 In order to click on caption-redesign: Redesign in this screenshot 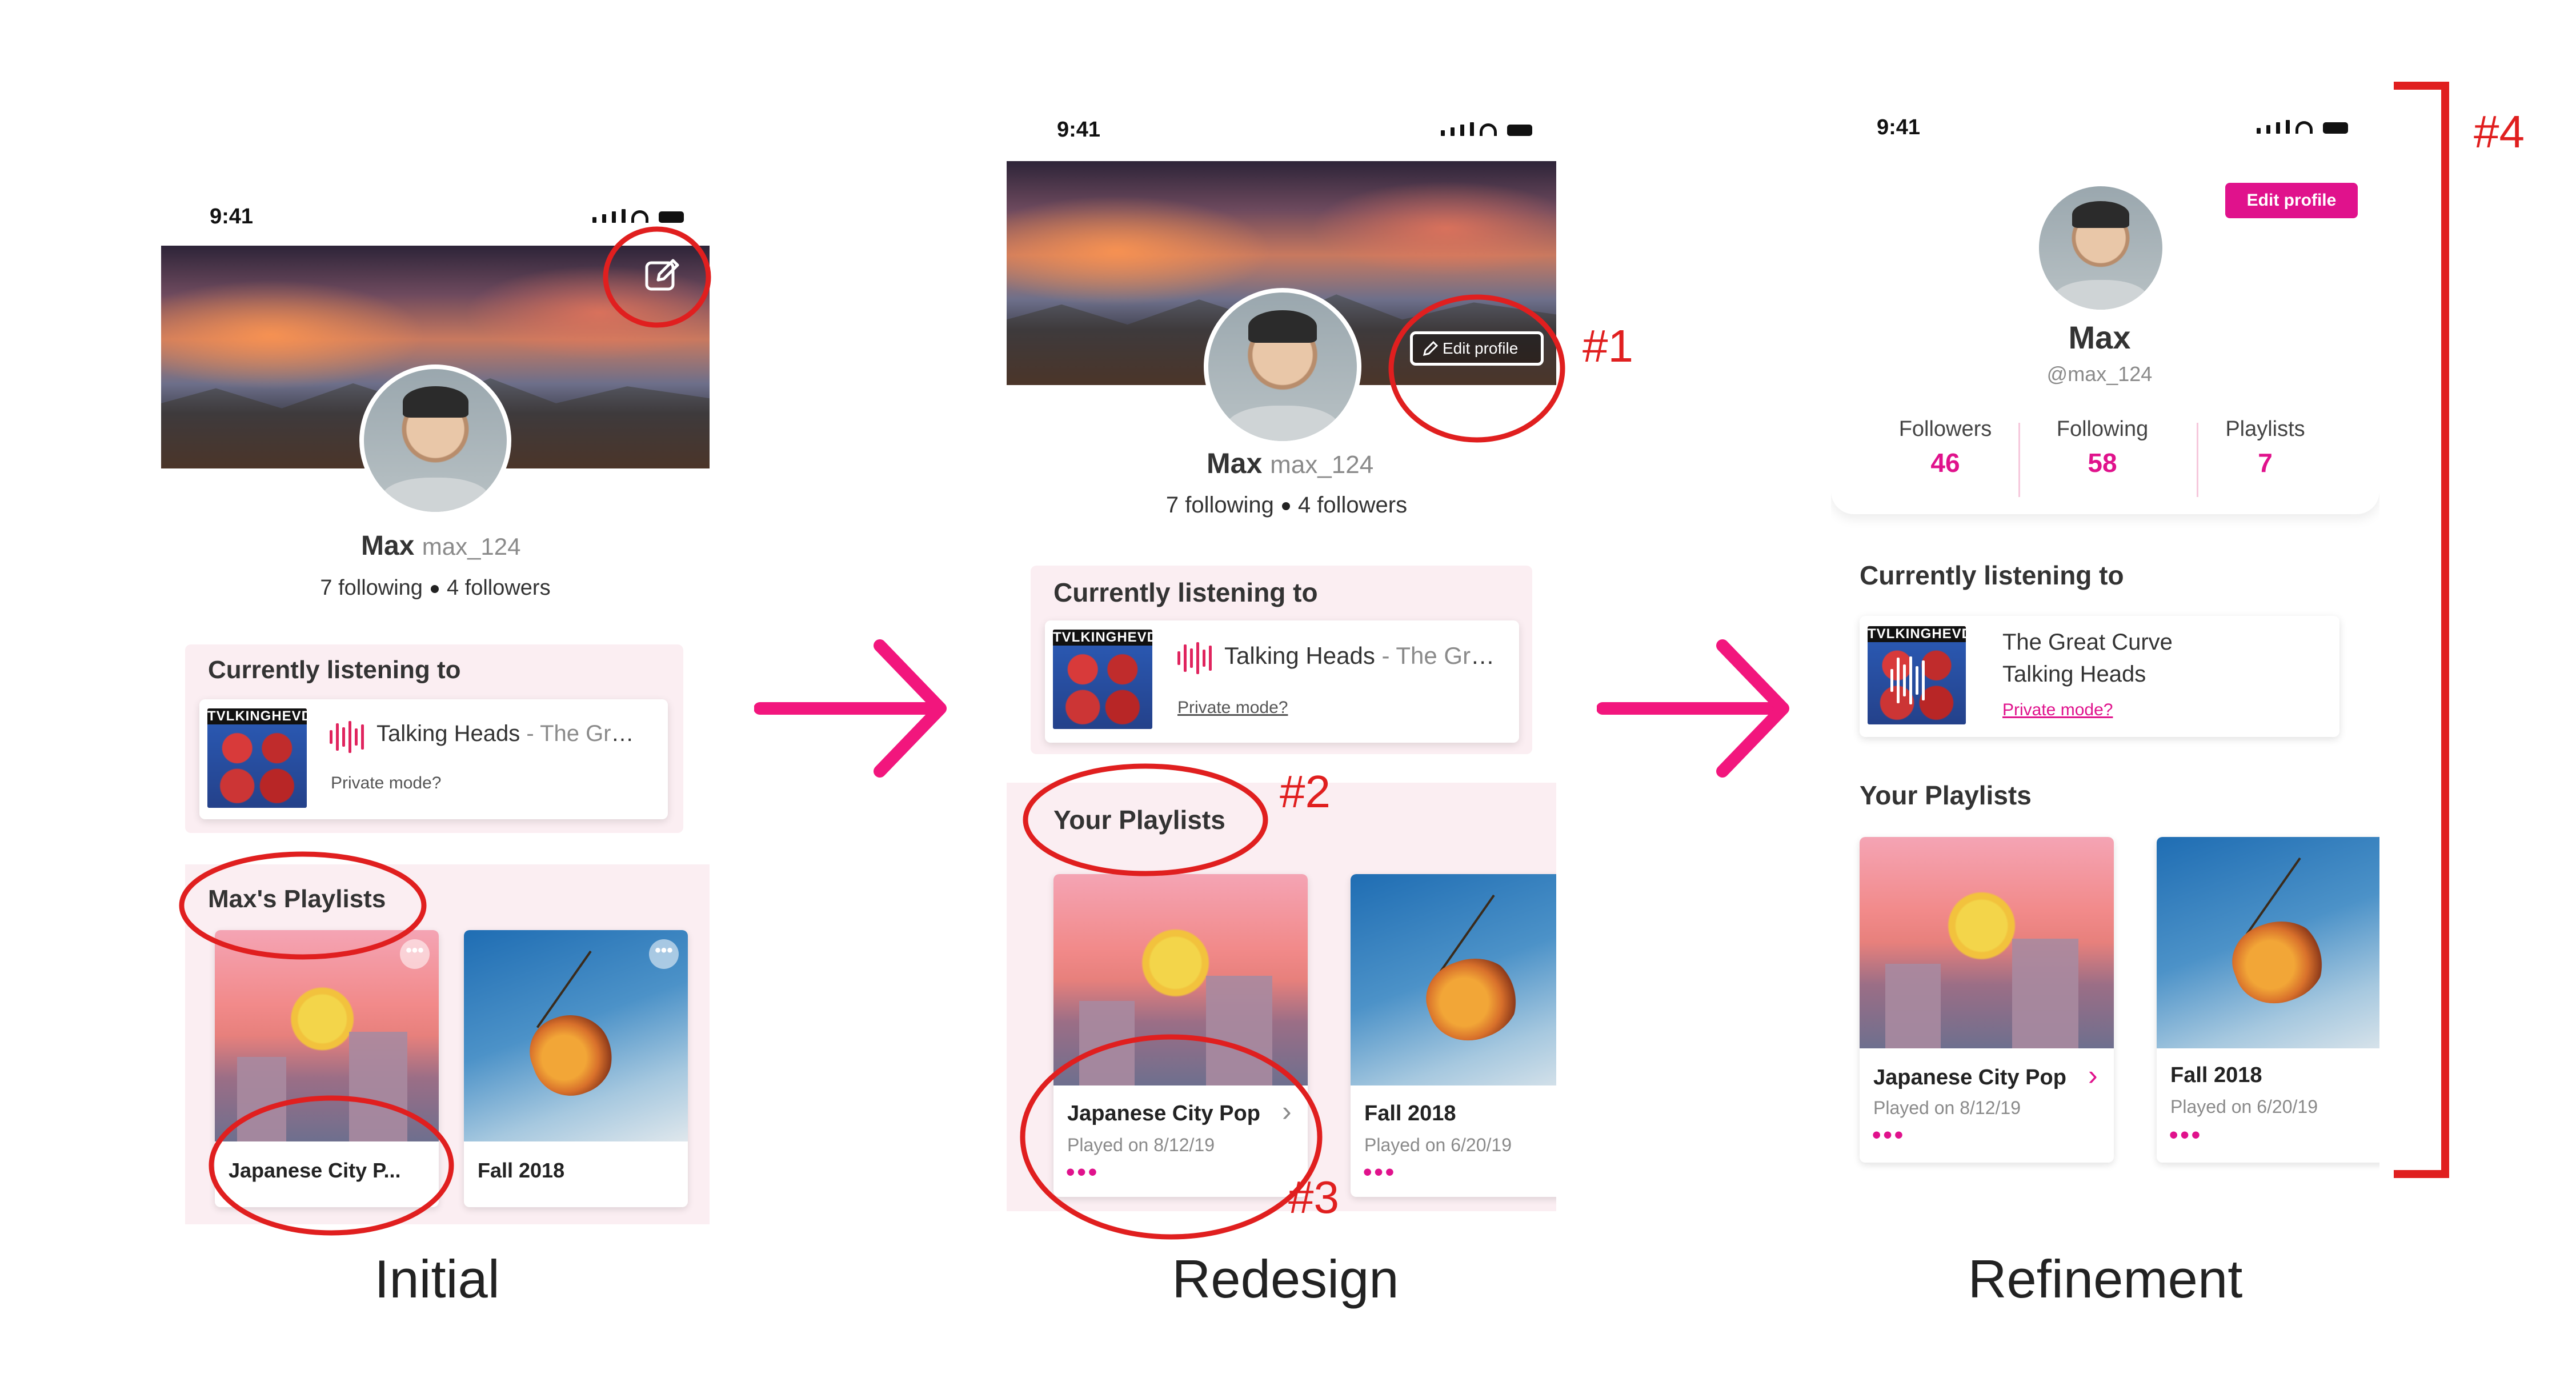, I will do `click(1285, 1279)`.